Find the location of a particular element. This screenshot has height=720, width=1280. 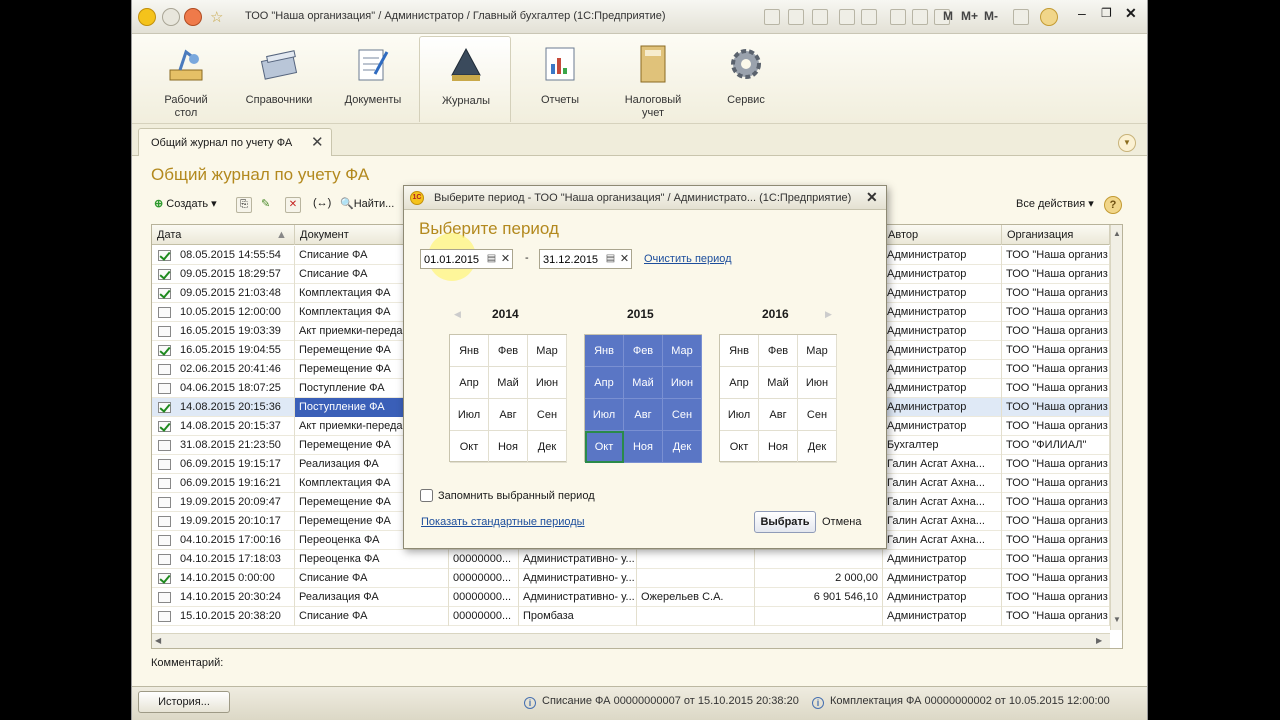

standard-periods-link: Показать стандартные периоды is located at coordinates (503, 522).